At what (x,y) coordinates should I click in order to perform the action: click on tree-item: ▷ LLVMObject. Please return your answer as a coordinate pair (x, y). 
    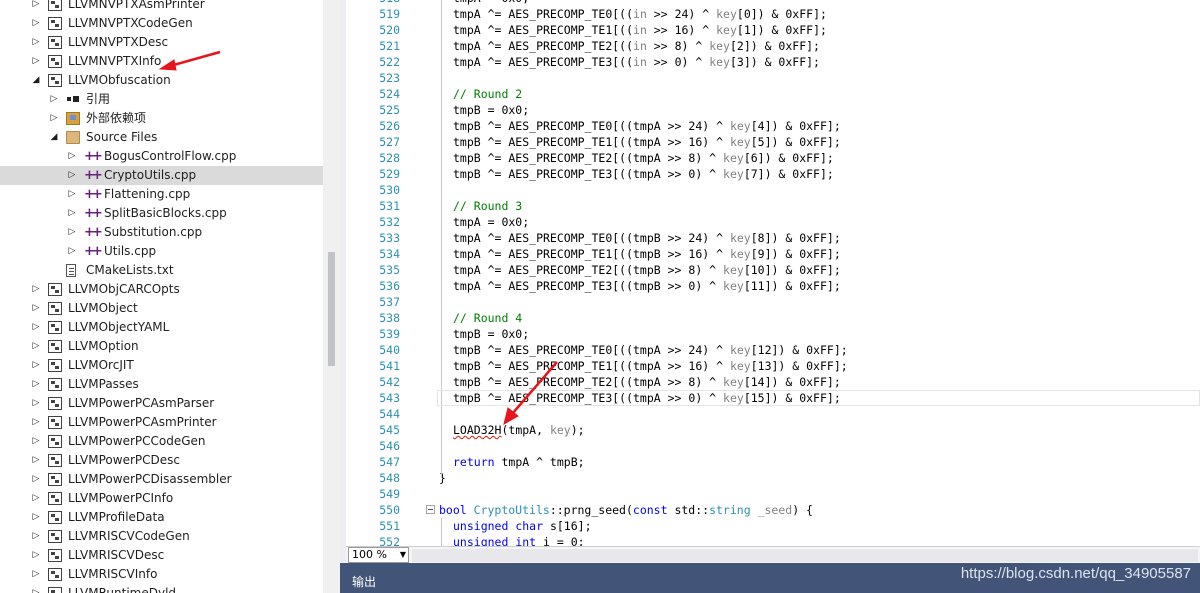
    Looking at the image, I should click on (161, 308).